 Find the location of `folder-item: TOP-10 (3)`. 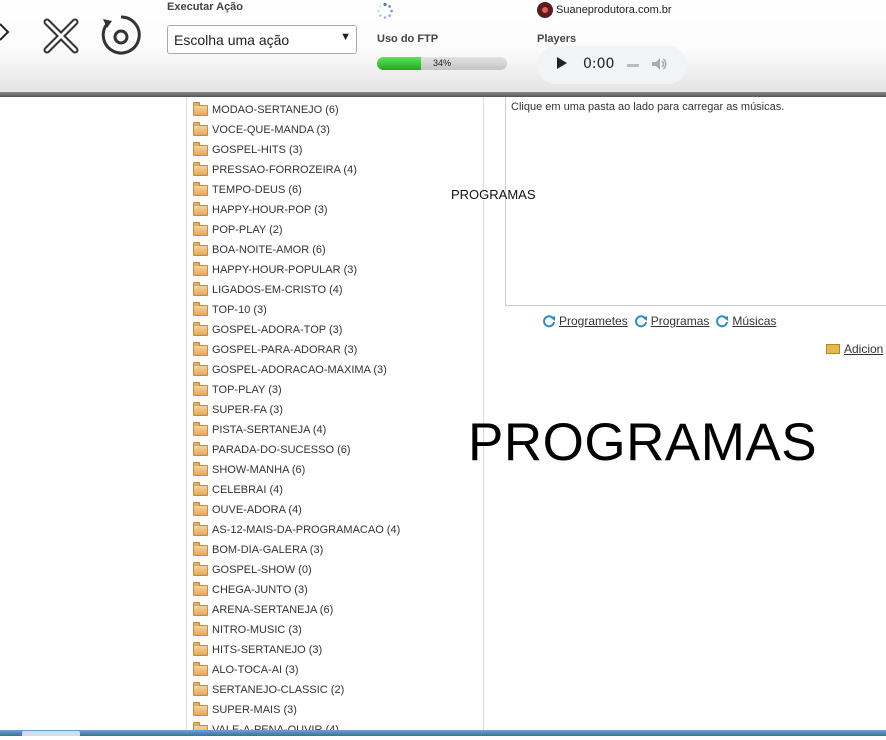

folder-item: TOP-10 (3) is located at coordinates (335, 310).